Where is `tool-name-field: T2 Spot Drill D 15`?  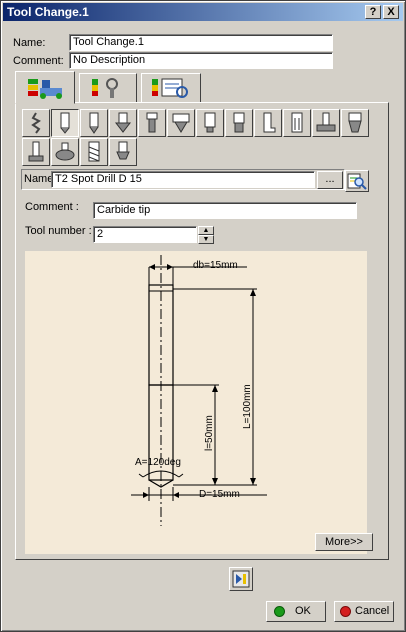 tool-name-field: T2 Spot Drill D 15 is located at coordinates (183, 179).